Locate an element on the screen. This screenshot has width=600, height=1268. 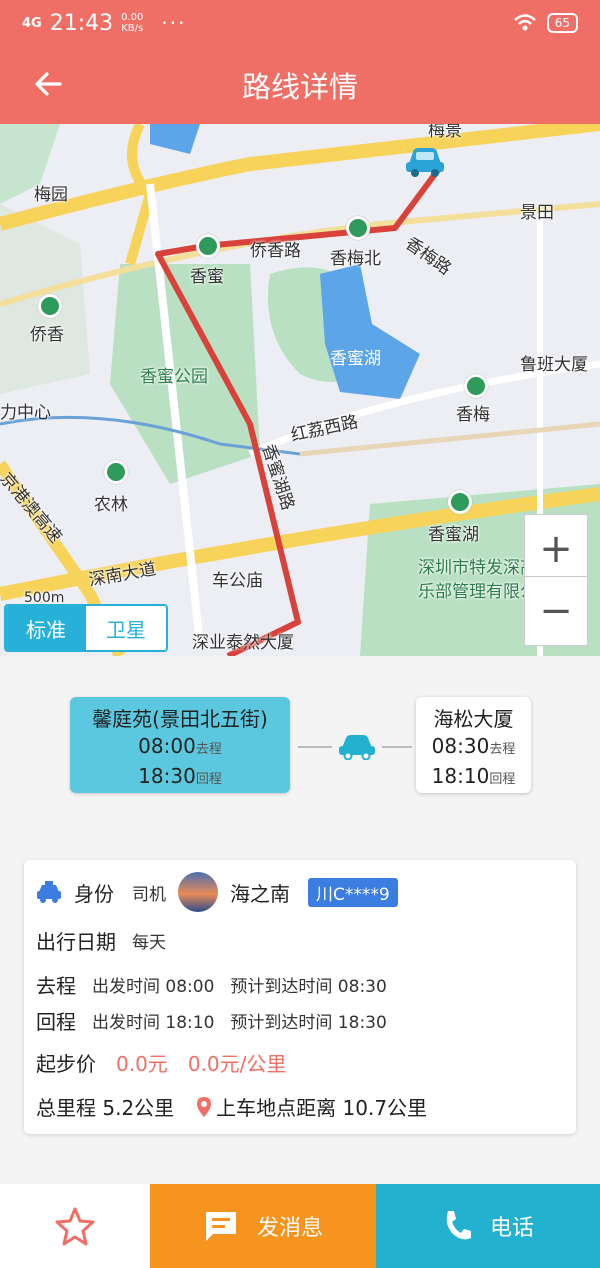
price-label: 起步价 is located at coordinates (66, 1064).